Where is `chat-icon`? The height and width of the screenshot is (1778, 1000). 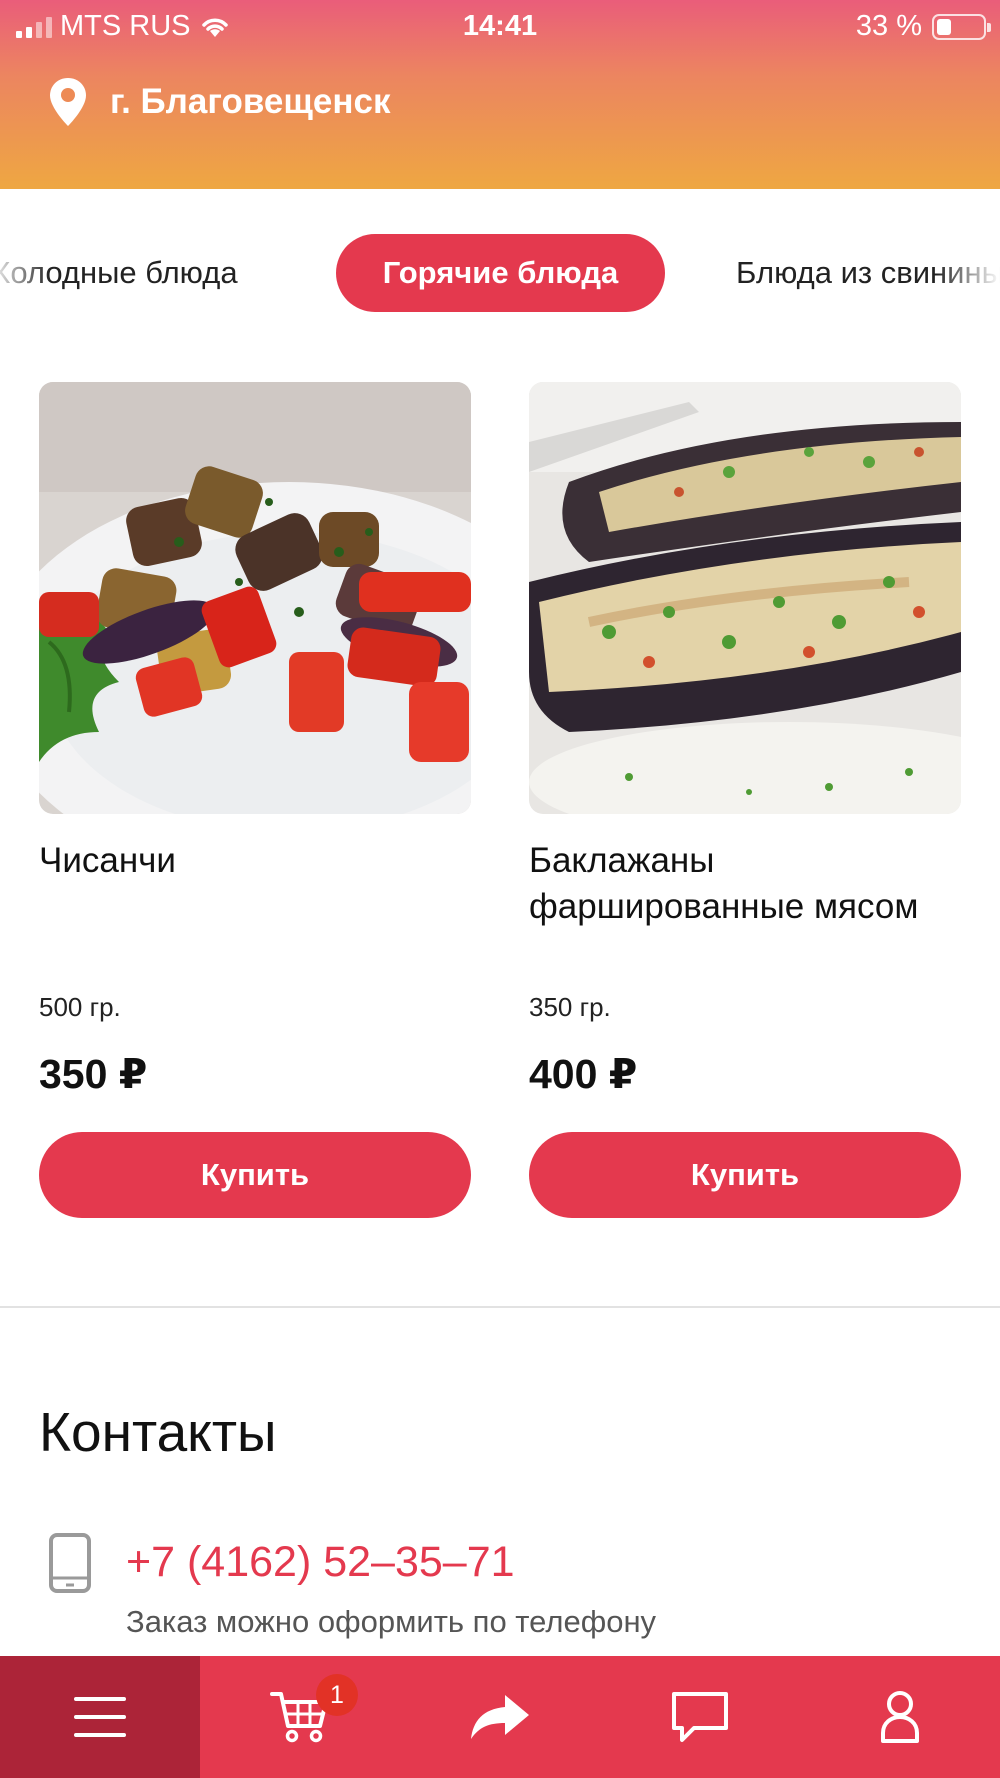 chat-icon is located at coordinates (700, 1717).